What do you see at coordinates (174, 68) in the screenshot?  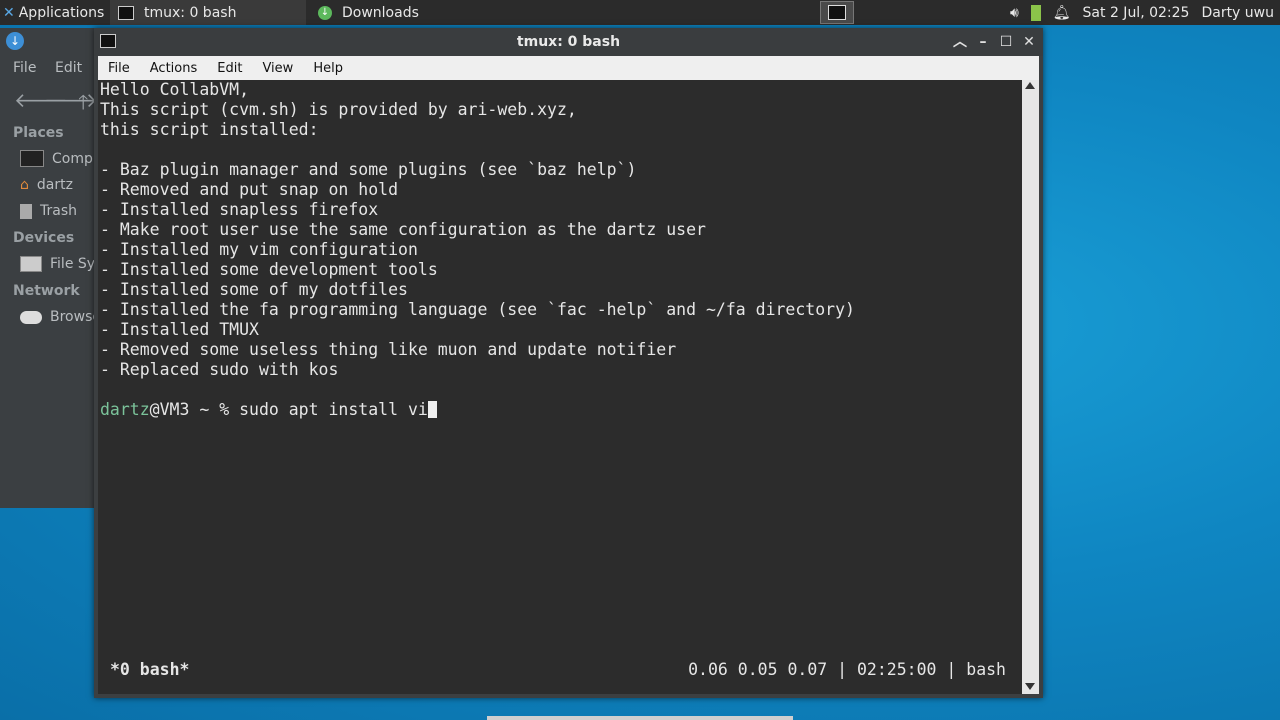 I see `menu-actions: Actions` at bounding box center [174, 68].